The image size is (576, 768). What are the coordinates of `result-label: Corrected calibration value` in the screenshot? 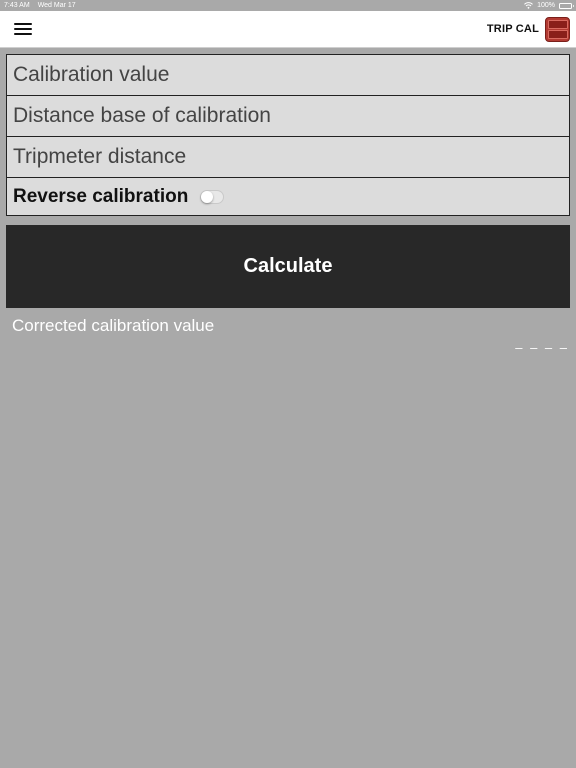 It's located at (113, 325).